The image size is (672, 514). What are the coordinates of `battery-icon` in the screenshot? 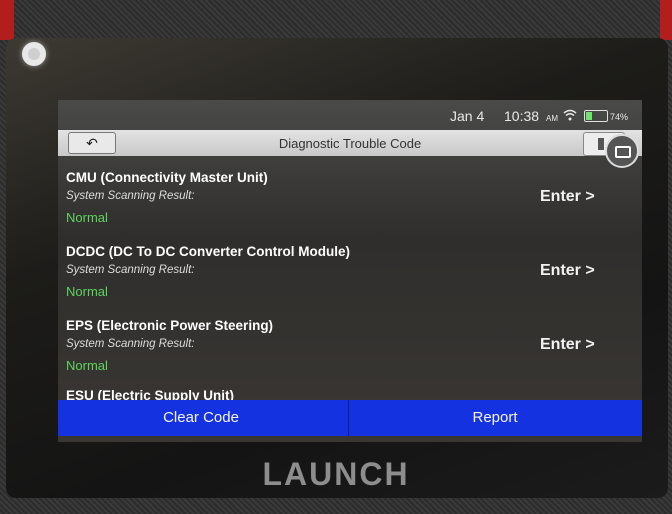 It's located at (596, 116).